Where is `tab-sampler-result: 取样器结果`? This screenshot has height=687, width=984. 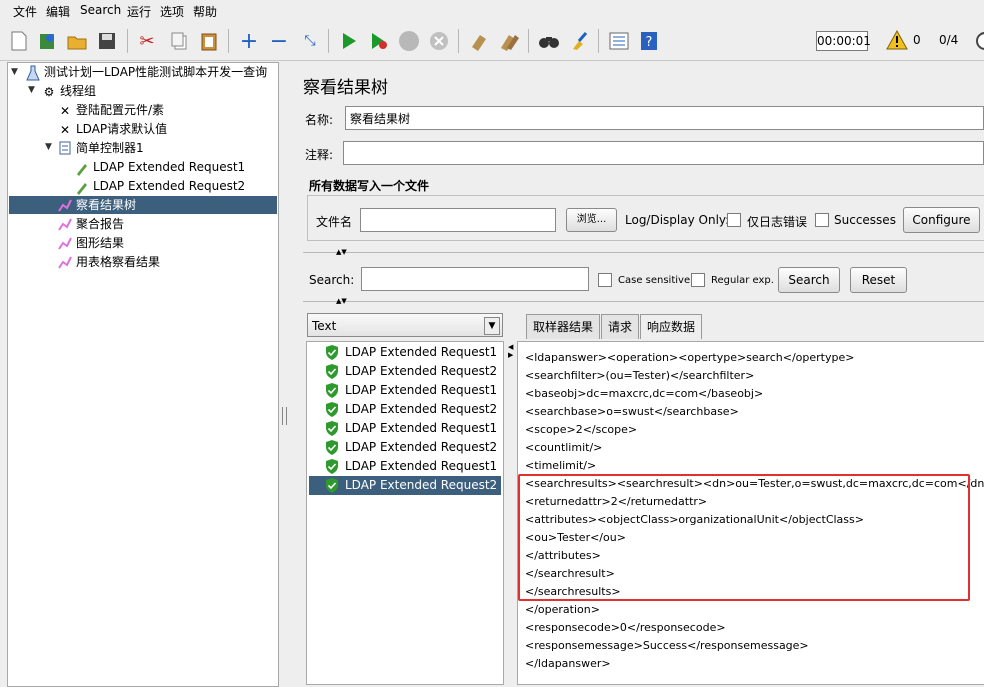
tab-sampler-result: 取样器结果 is located at coordinates (563, 326).